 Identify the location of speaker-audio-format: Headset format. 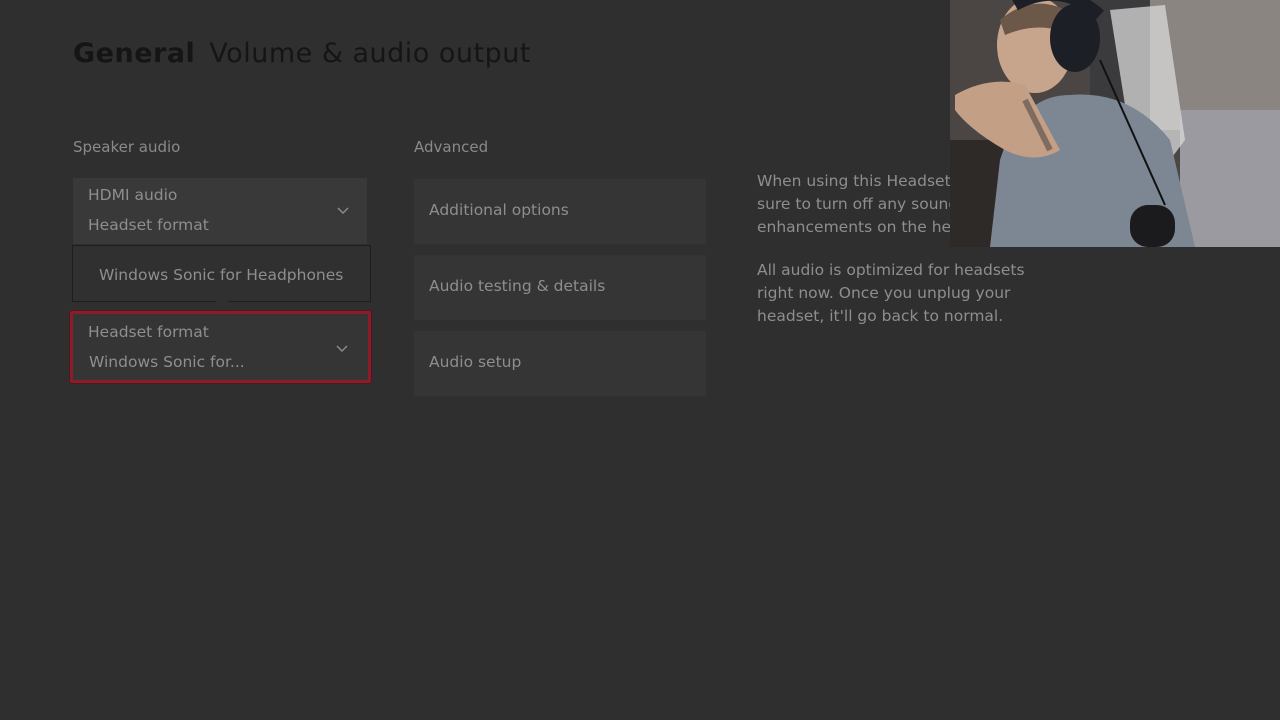
(148, 225).